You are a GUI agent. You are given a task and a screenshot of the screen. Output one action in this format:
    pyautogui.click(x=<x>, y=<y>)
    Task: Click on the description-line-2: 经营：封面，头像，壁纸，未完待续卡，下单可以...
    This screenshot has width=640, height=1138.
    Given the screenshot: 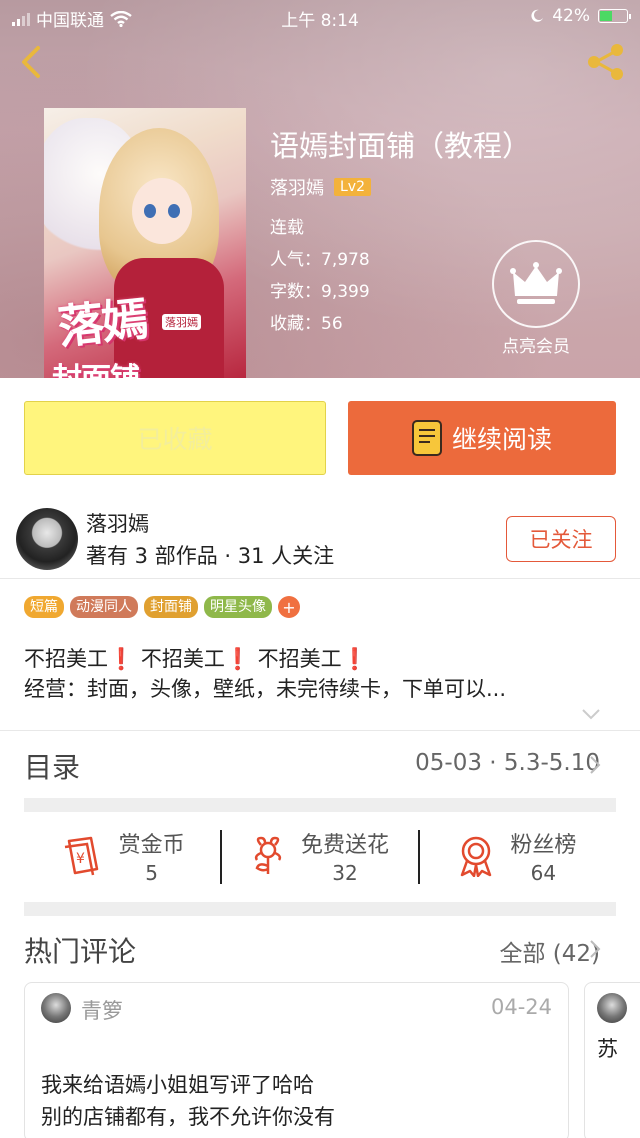 What is the action you would take?
    pyautogui.click(x=265, y=689)
    